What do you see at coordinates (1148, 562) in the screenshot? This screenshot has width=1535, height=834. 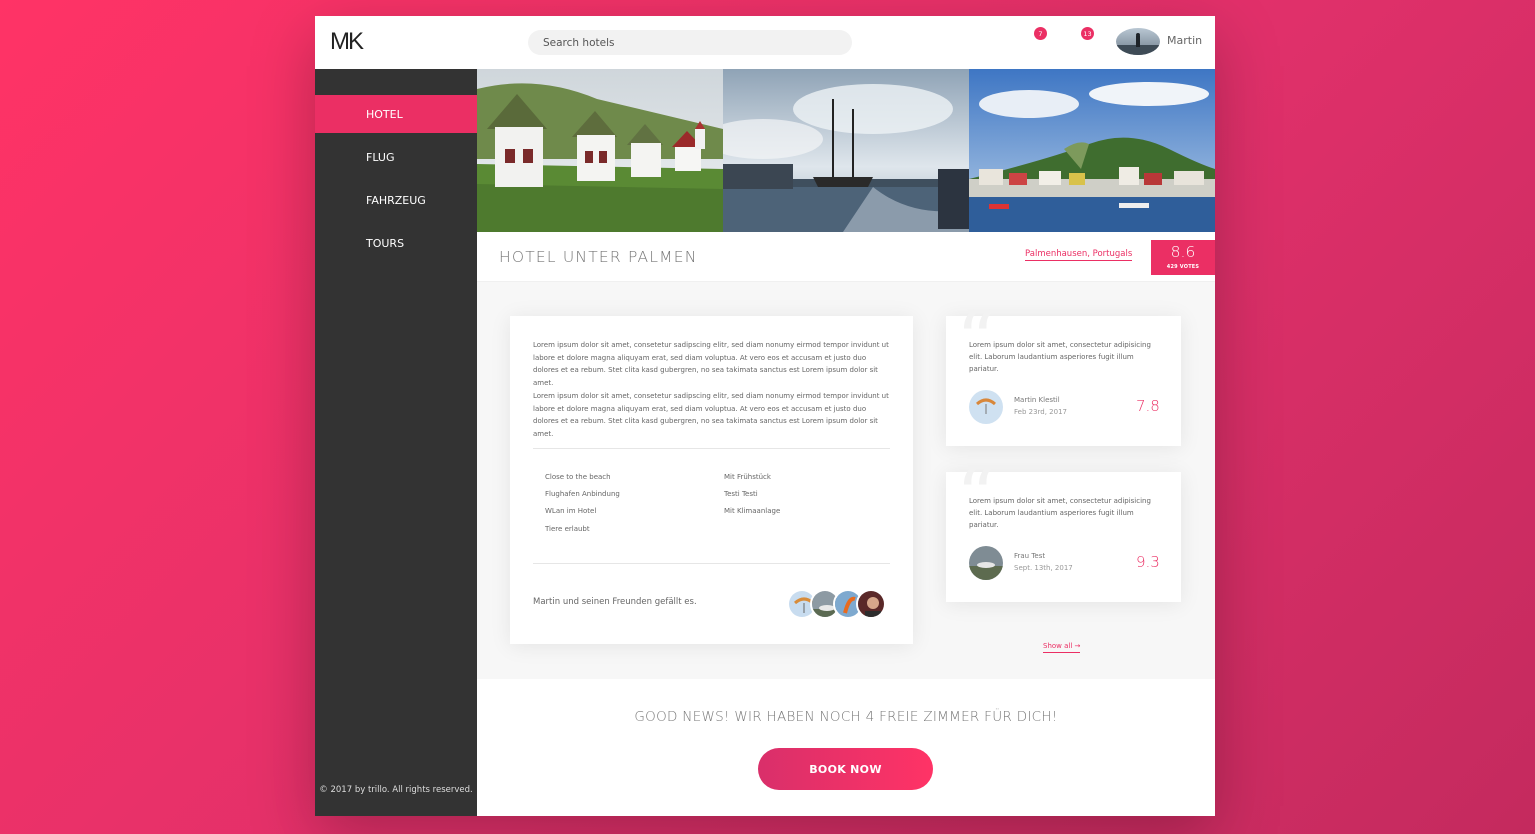 I see `review-score: 9.3` at bounding box center [1148, 562].